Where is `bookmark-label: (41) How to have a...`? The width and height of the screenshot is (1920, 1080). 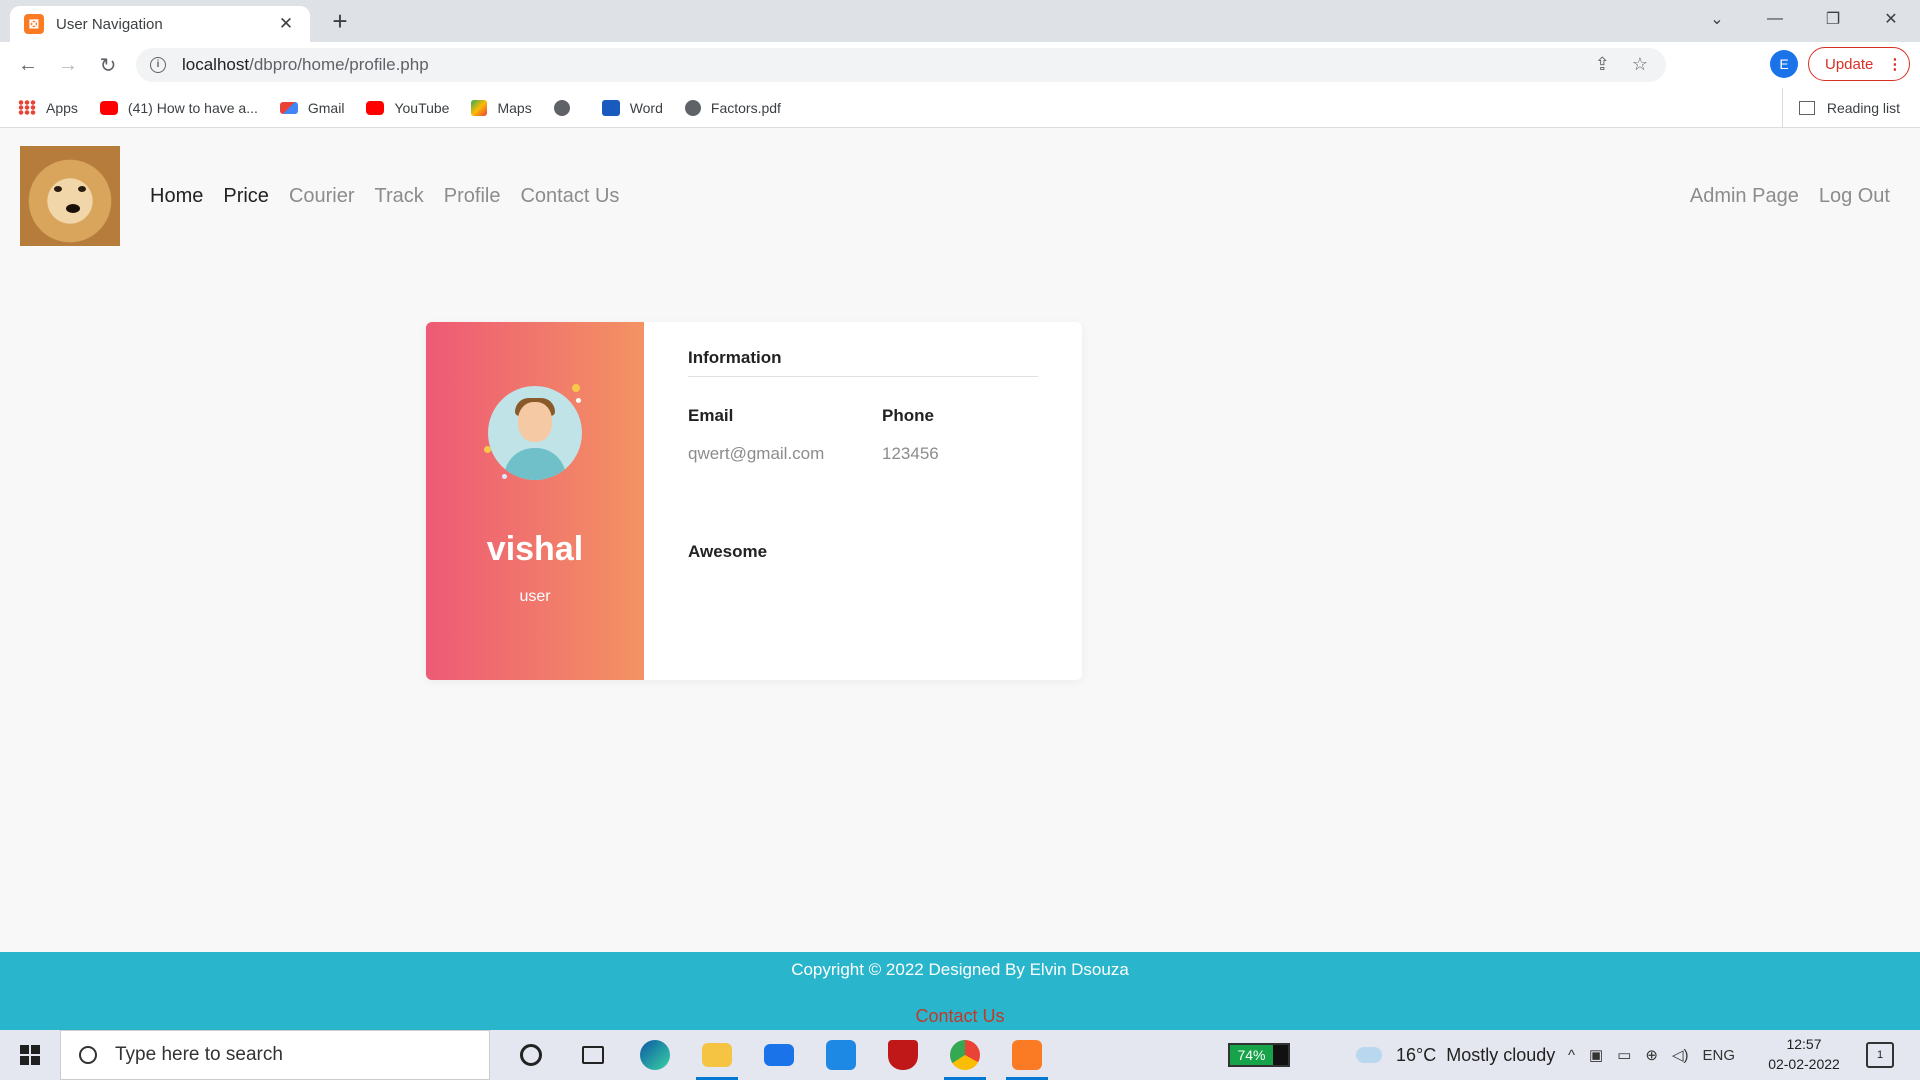
bookmark-label: (41) How to have a... is located at coordinates (192, 107).